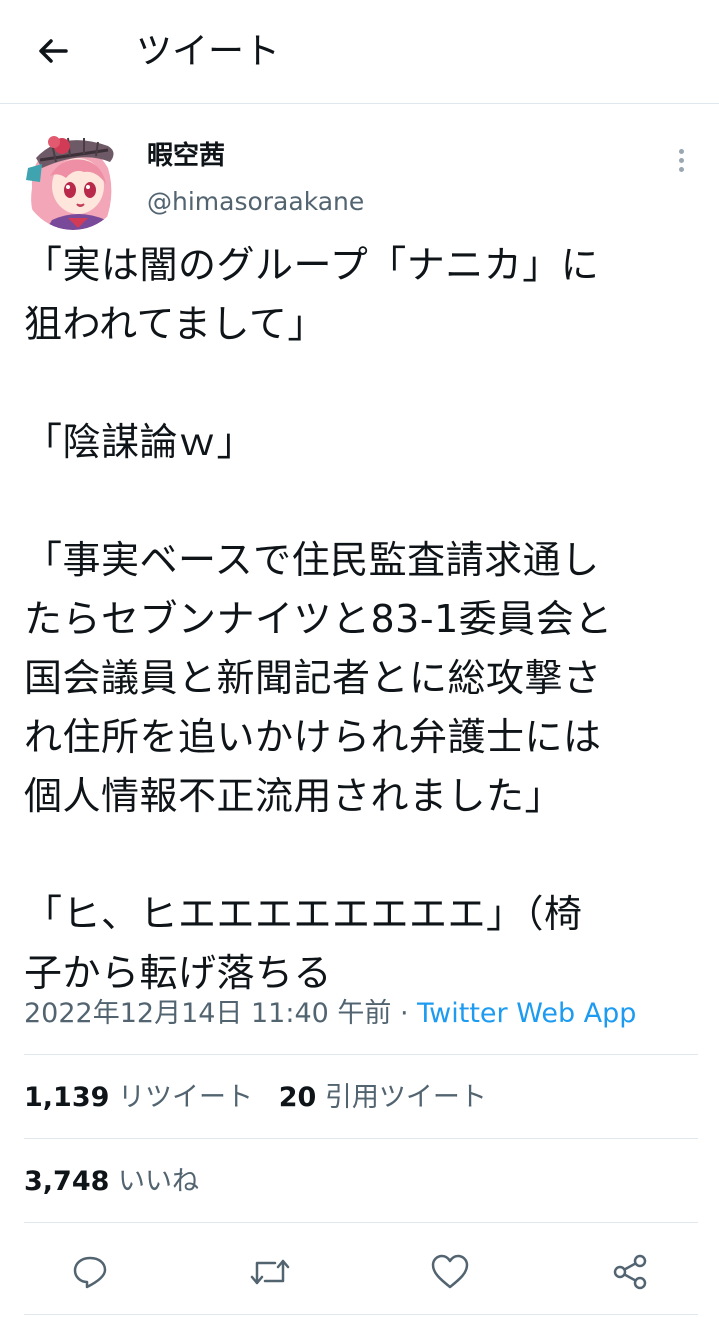 The image size is (719, 1317). I want to click on more-options-button, so click(681, 160).